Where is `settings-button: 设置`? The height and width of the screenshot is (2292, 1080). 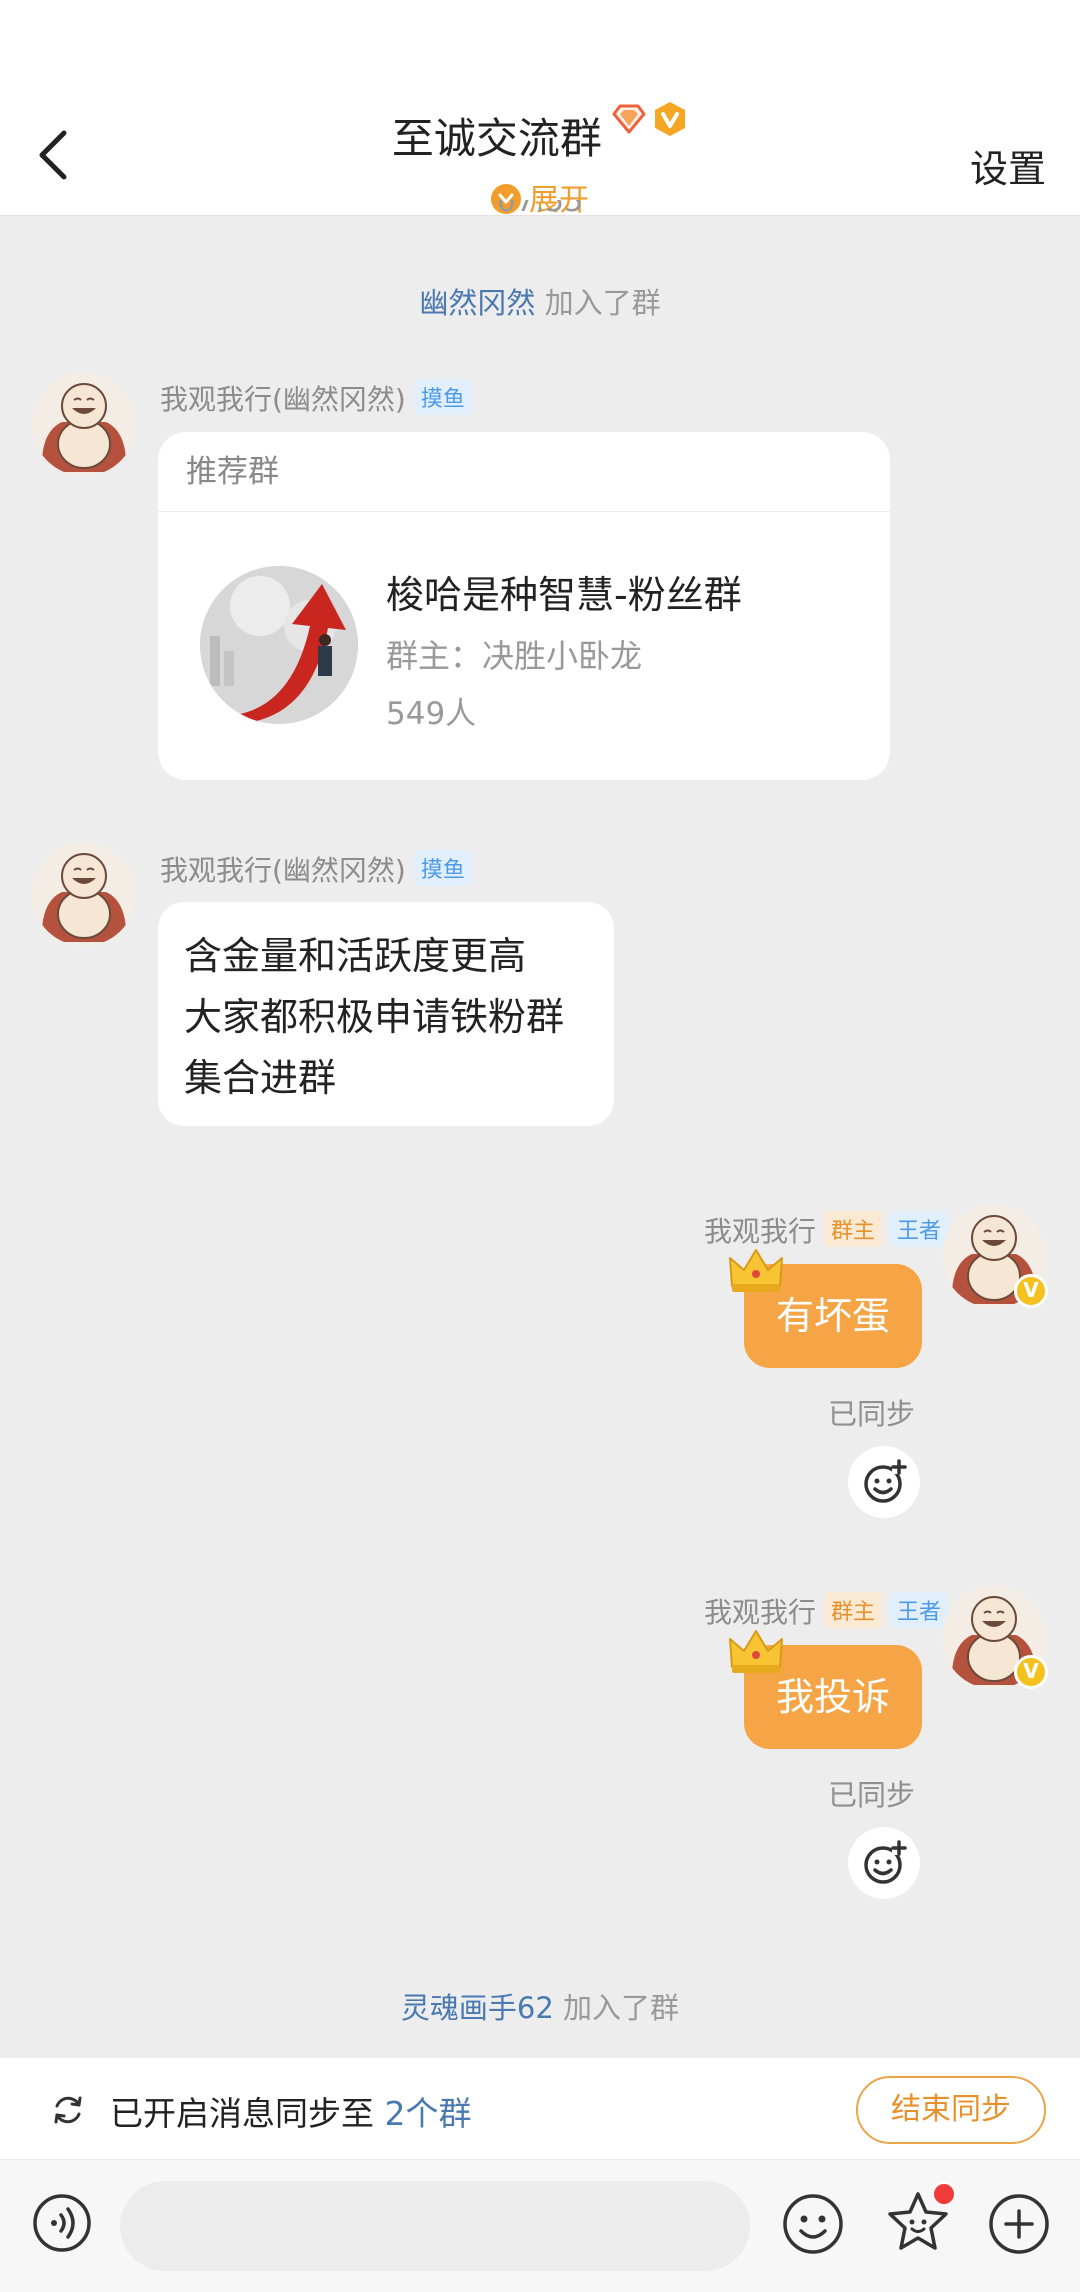
settings-button: 设置 is located at coordinates (1008, 165).